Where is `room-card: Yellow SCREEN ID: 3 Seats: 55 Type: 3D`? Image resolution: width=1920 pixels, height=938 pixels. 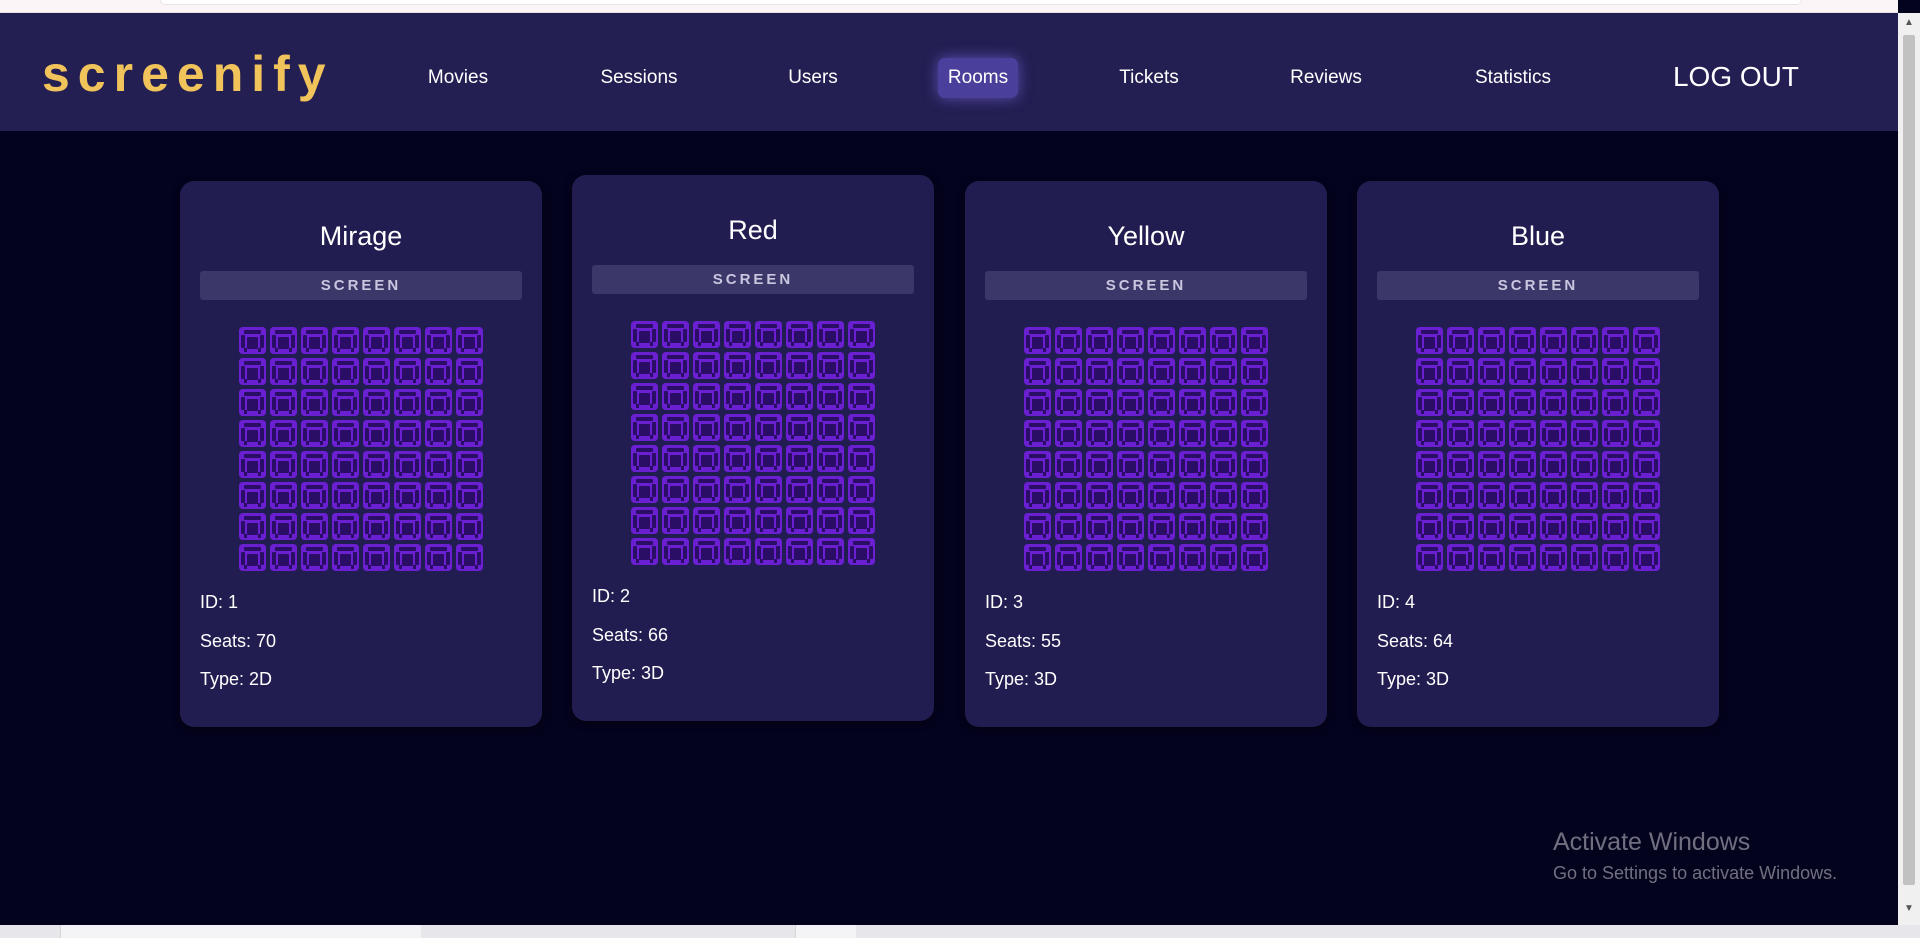 room-card: Yellow SCREEN ID: 3 Seats: 55 Type: 3D is located at coordinates (1146, 454).